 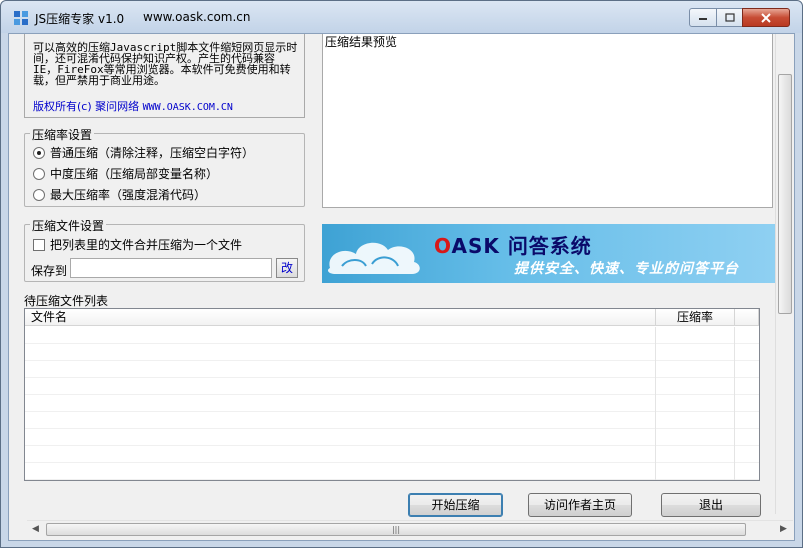 I want to click on merge-files-checkbox-row: 把列表里的文件合并压缩为一个文件, so click(x=137, y=244).